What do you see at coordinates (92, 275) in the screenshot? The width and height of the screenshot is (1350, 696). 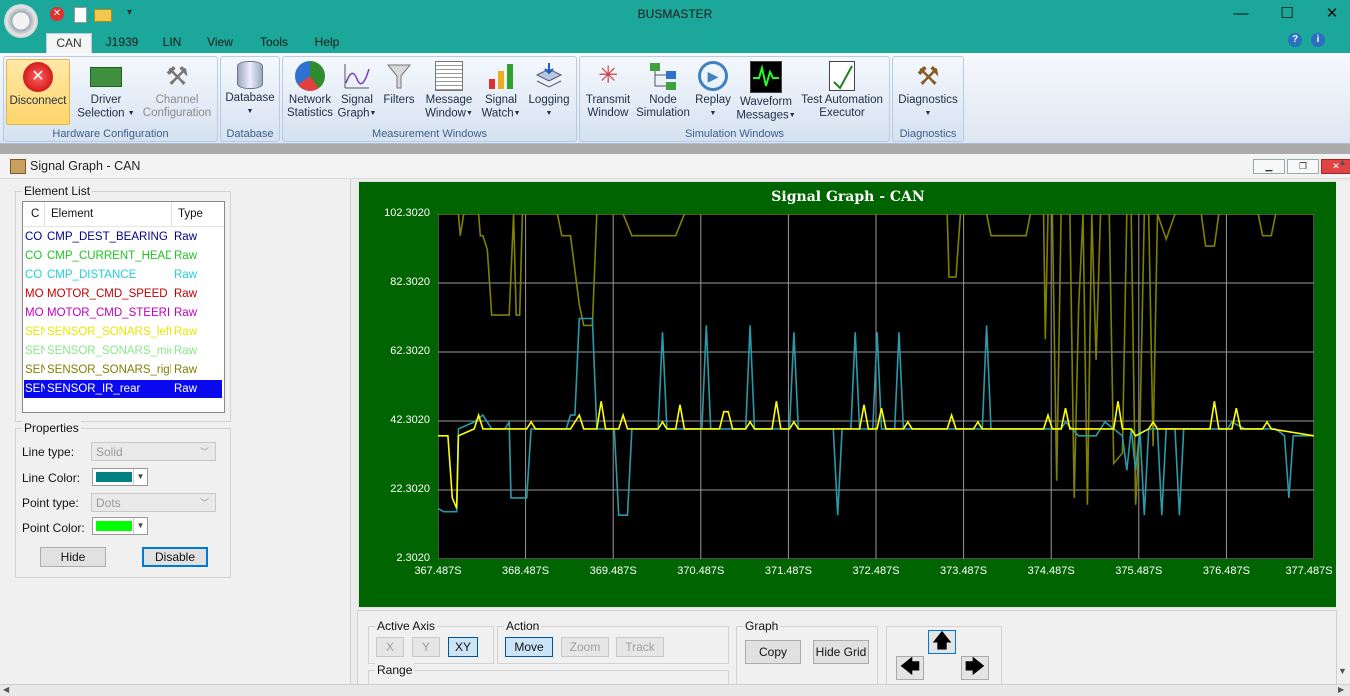 I see `element-row-name: CMP_DISTANCE` at bounding box center [92, 275].